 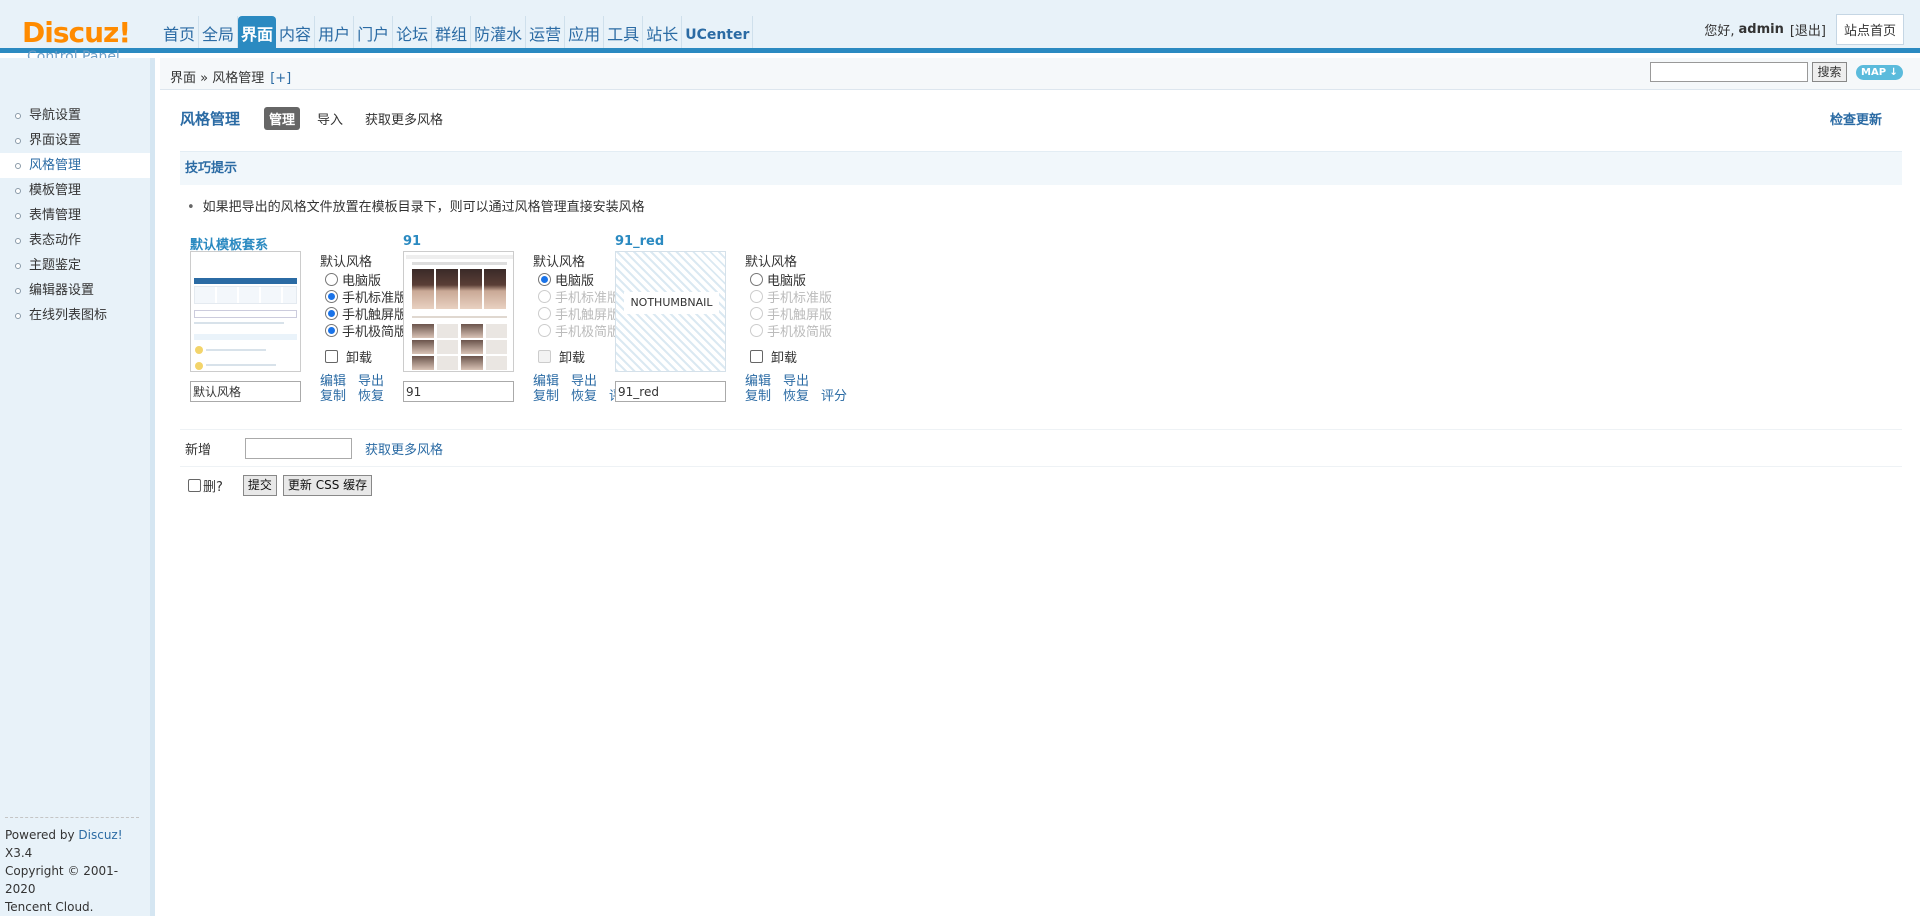 I want to click on search-button: 搜索, so click(x=1829, y=72).